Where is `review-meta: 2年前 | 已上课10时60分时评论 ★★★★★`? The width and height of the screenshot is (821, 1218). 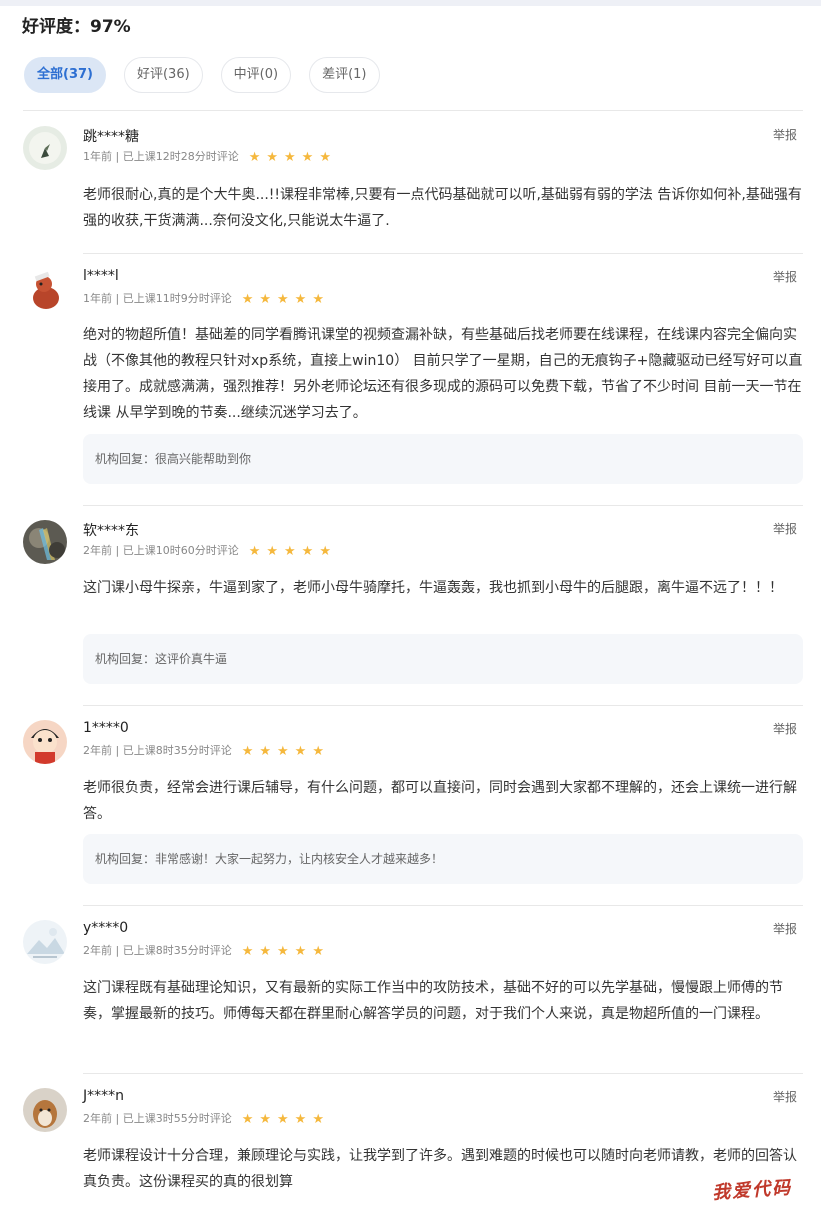
review-meta: 2年前 | 已上课10时60分时评论 ★★★★★ is located at coordinates (210, 550).